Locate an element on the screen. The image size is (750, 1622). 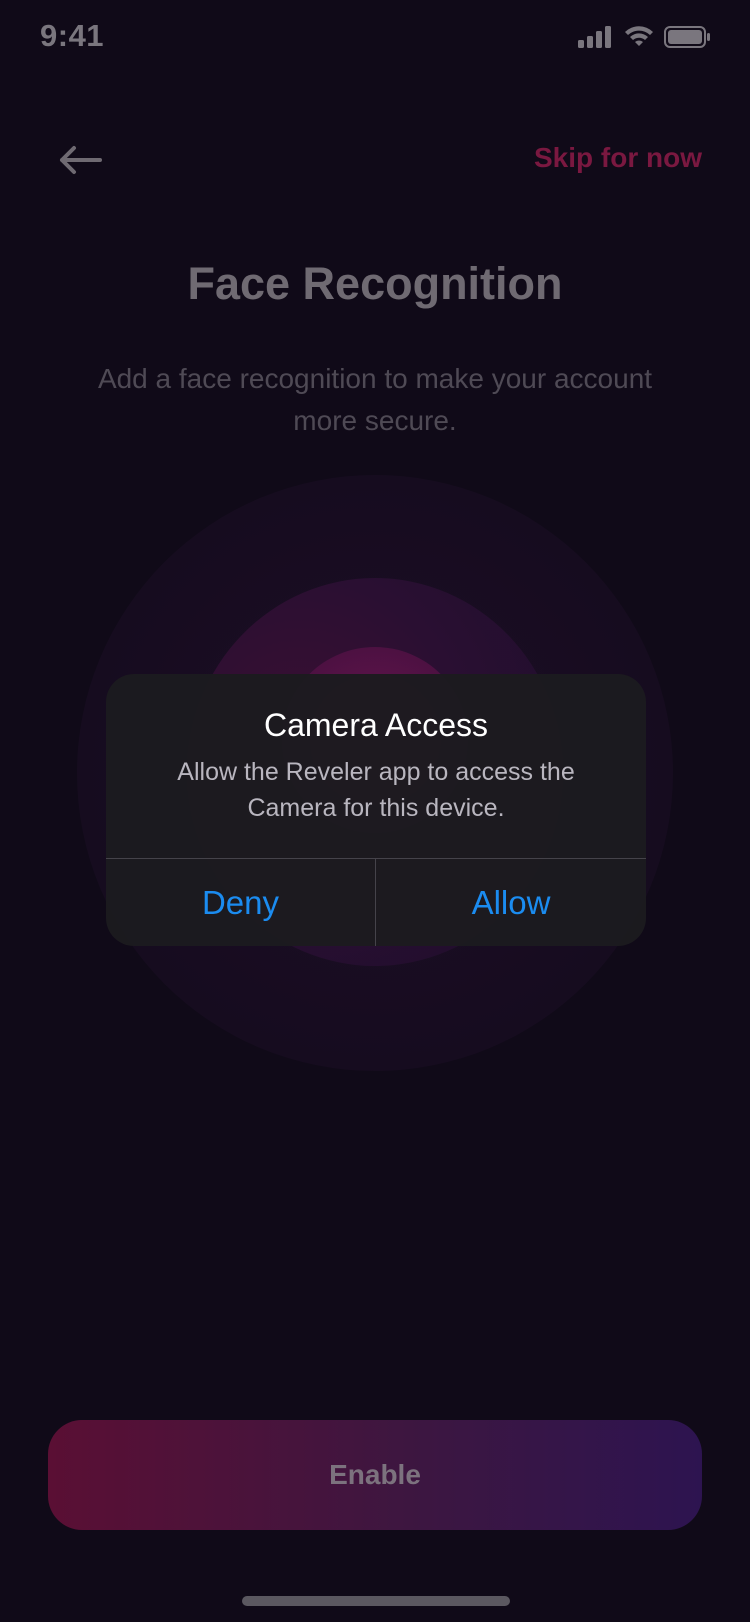
status-icons is located at coordinates (644, 37).